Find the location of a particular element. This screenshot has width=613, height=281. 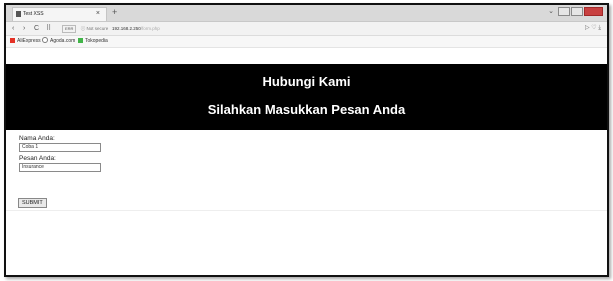

message-input: Insurance is located at coordinates (60, 167).